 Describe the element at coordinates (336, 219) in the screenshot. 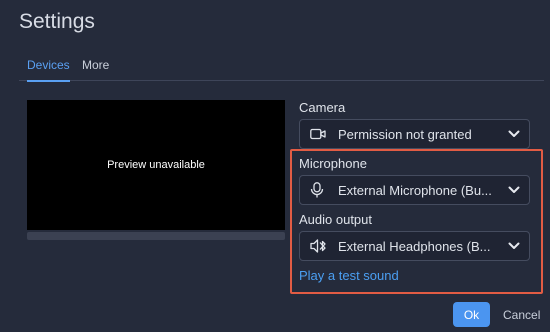

I see `audio-output-label: Audio output` at that location.